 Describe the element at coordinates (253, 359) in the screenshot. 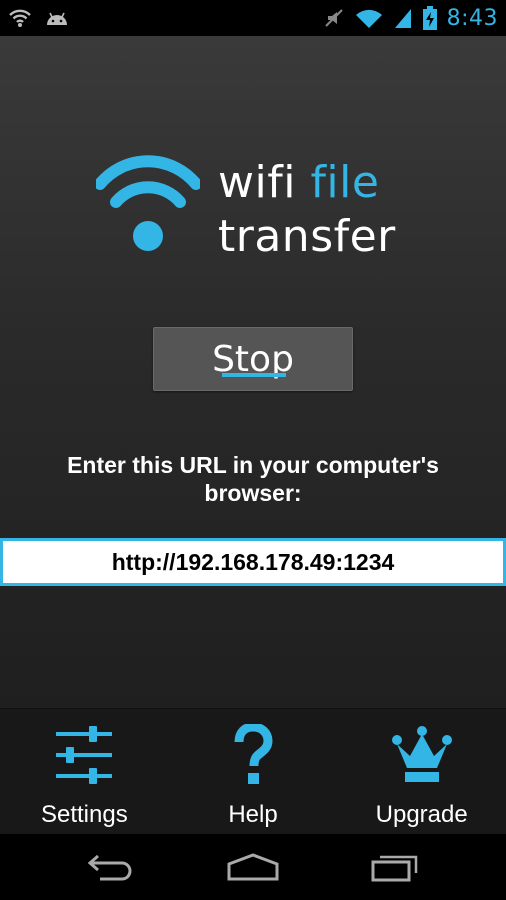

I see `stop-button: Stop` at that location.